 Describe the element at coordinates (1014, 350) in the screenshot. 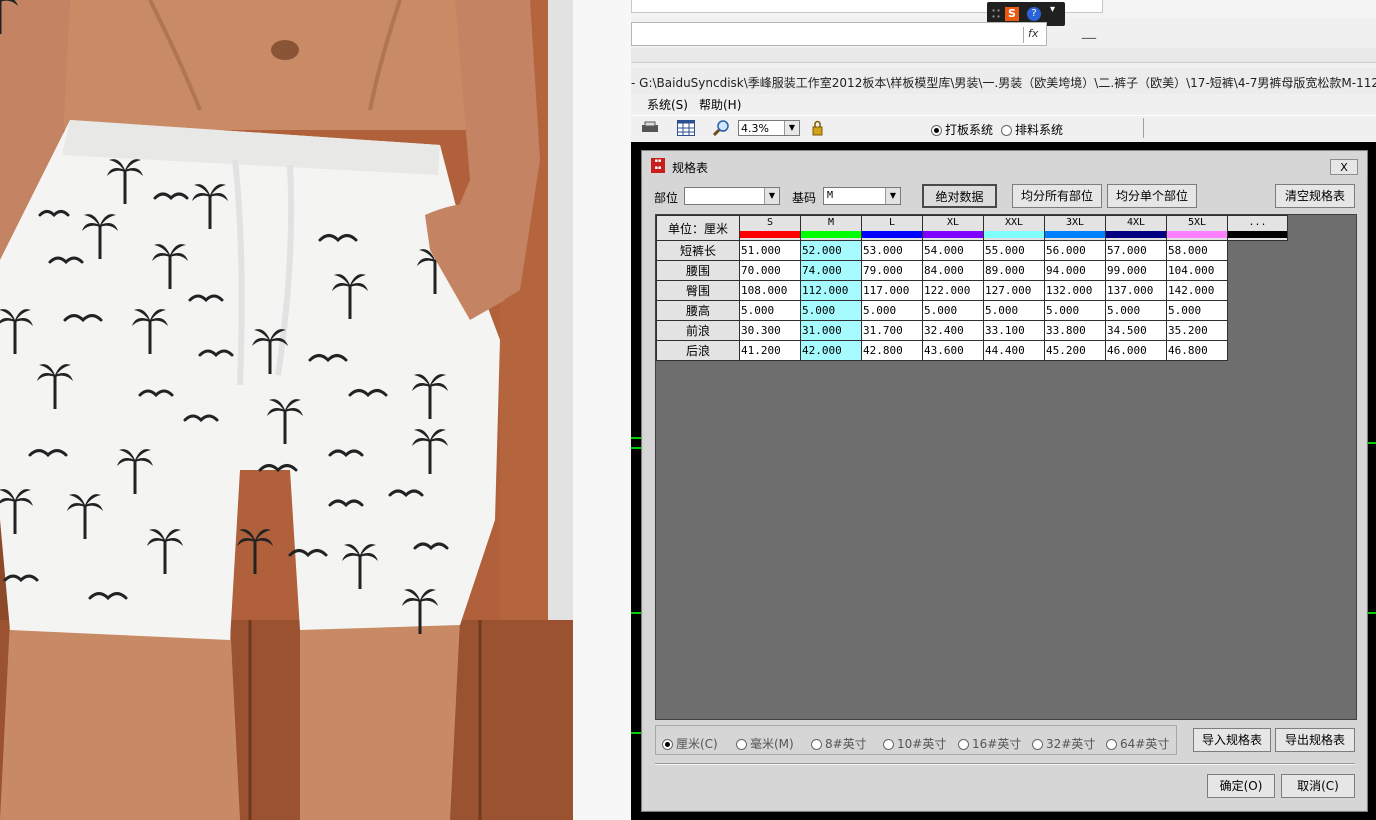

I see `table-cell: 44.400` at that location.